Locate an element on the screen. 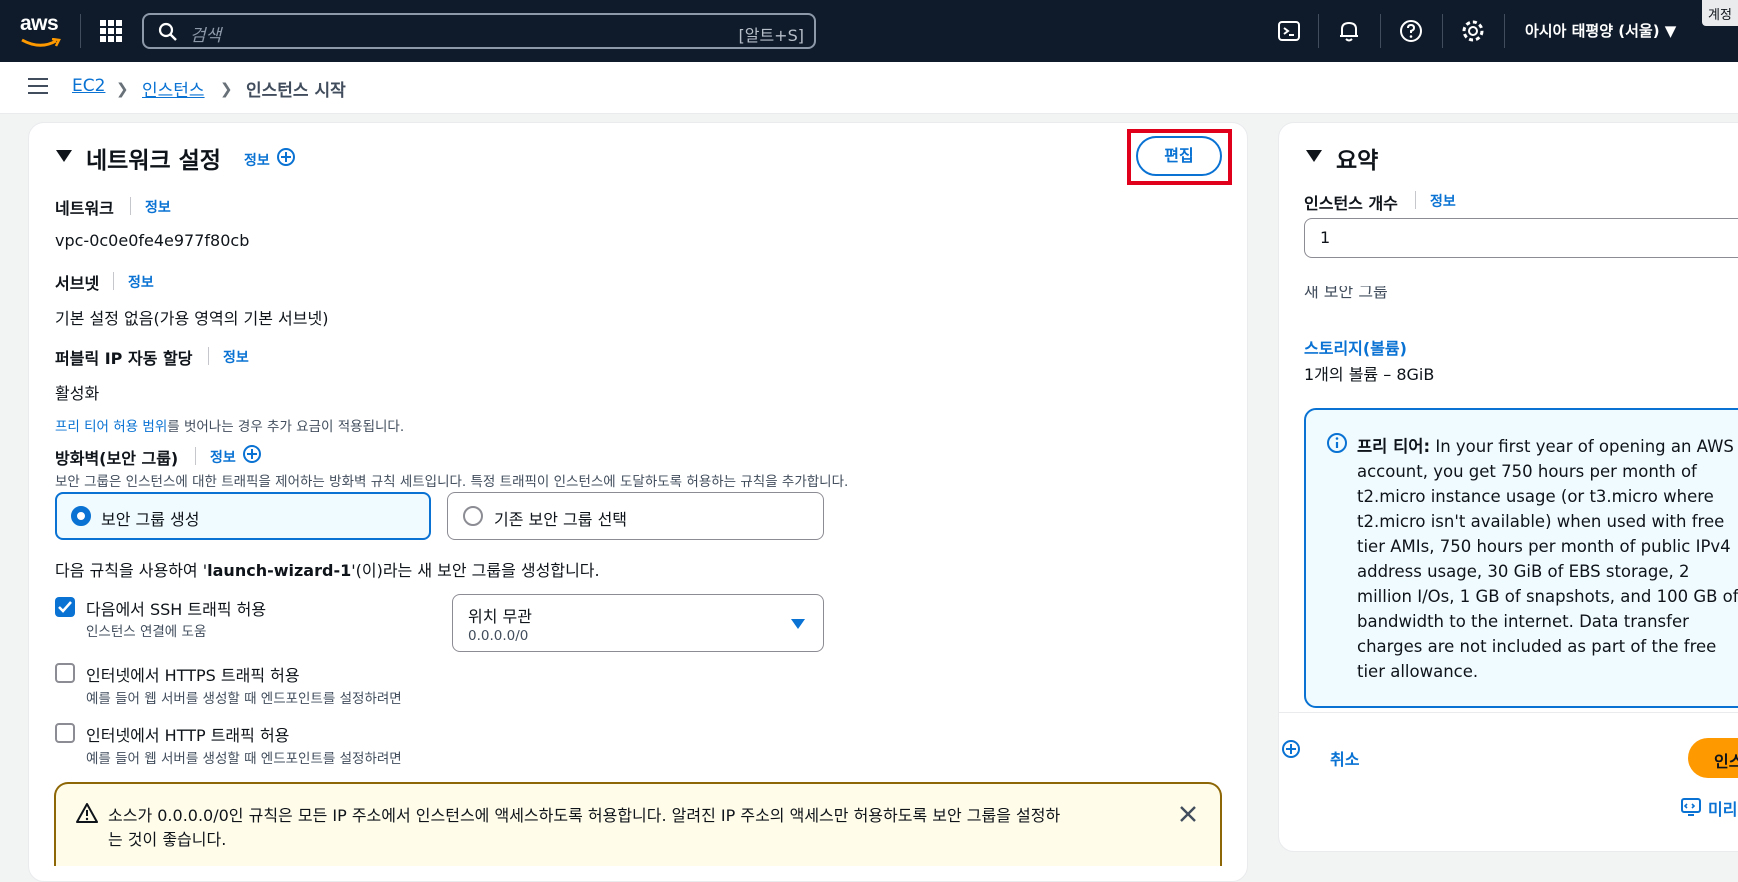  ssh-source-select: 위치 무관 0.0.0.0/0 is located at coordinates (638, 623).